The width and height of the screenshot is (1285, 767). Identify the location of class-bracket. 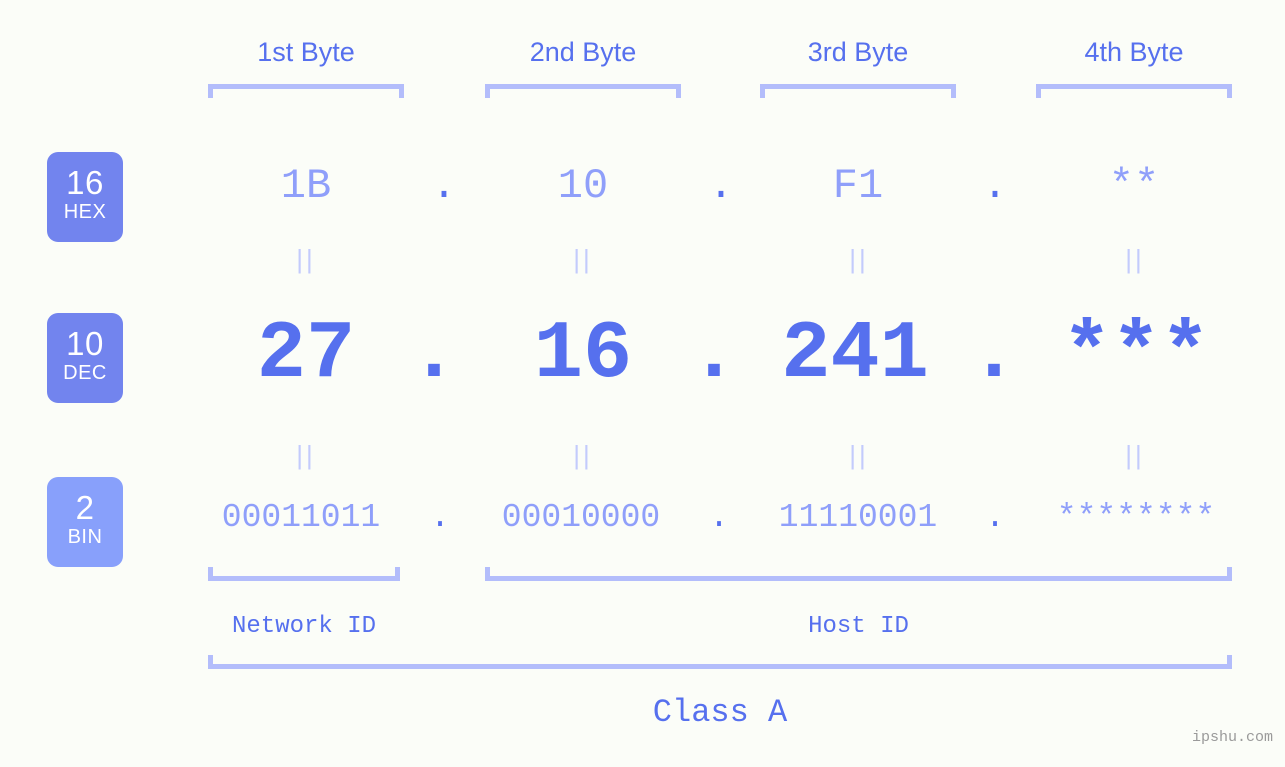
(720, 662).